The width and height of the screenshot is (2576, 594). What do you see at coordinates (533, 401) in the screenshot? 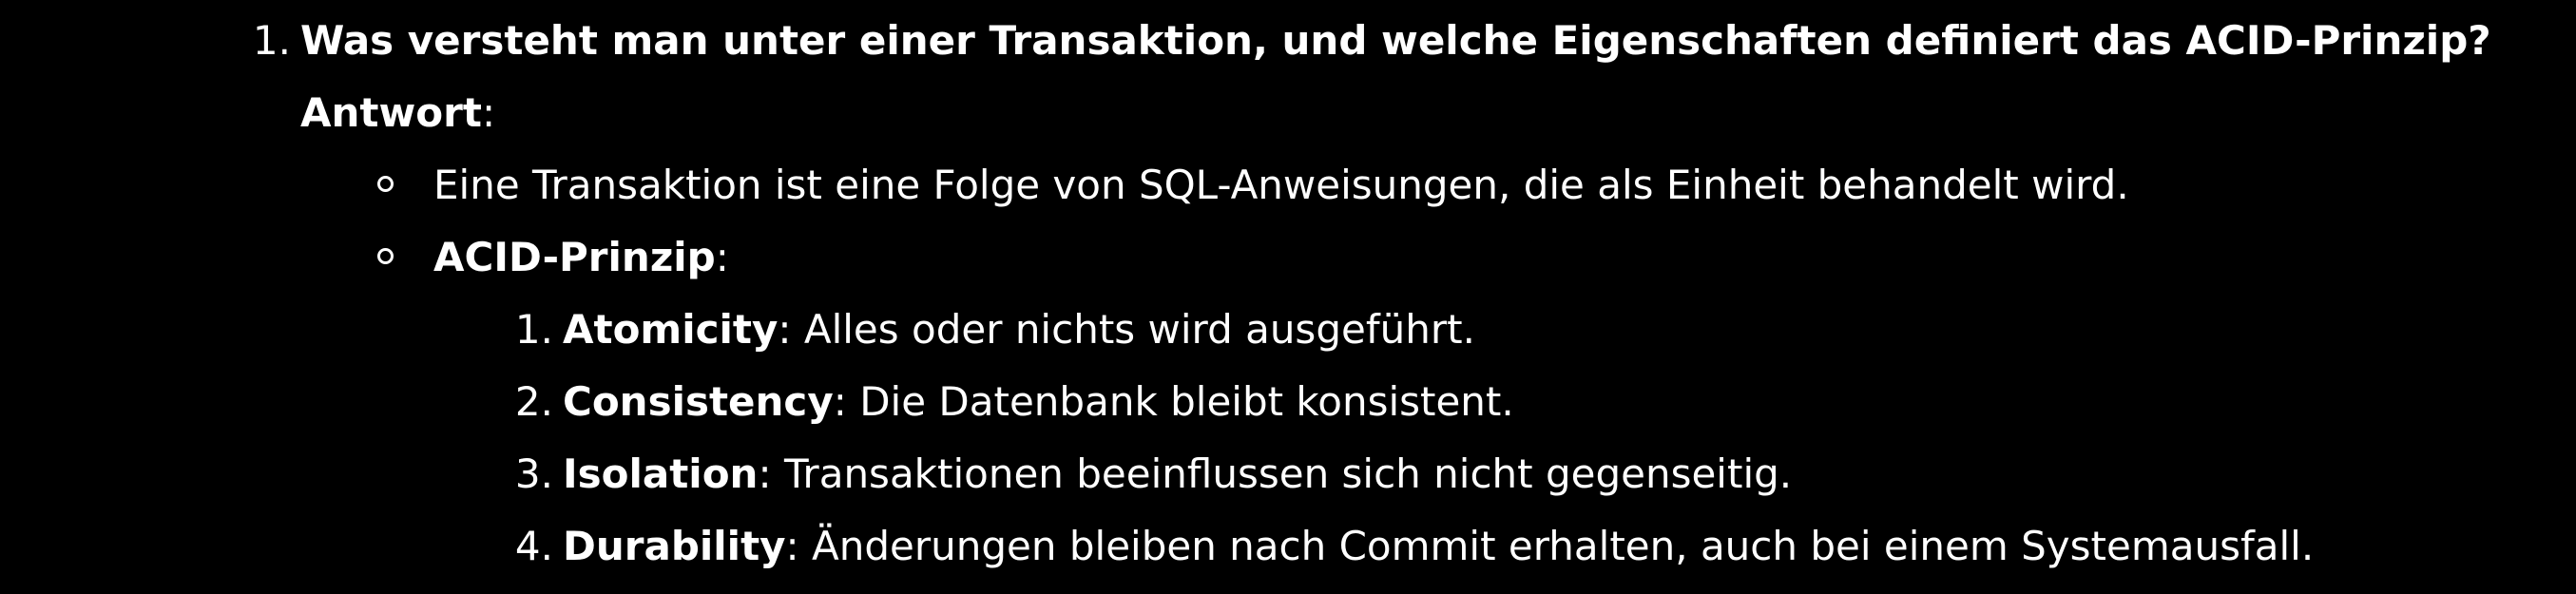
I see `acid-item-number: 2.` at bounding box center [533, 401].